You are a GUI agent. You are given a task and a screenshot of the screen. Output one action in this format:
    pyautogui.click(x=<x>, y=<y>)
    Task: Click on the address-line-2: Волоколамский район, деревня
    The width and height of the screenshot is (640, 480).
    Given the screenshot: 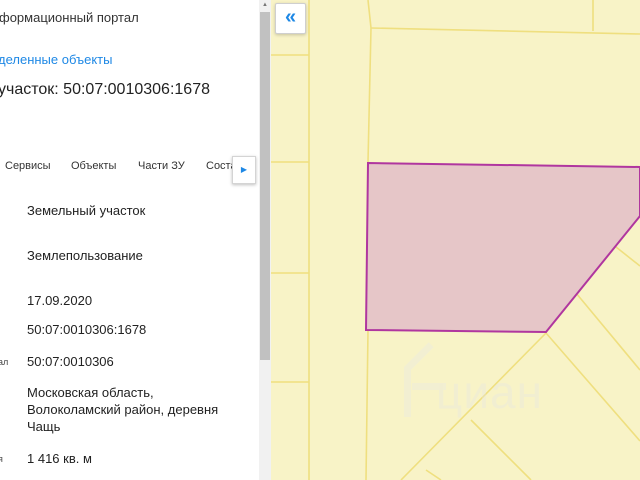 What is the action you would take?
    pyautogui.click(x=123, y=409)
    